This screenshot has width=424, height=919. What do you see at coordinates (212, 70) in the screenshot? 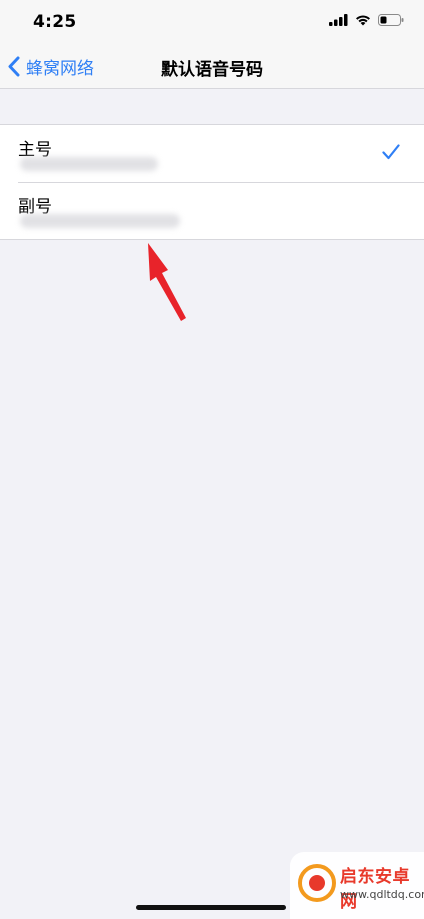
I see `page-title: 默认语音号码` at bounding box center [212, 70].